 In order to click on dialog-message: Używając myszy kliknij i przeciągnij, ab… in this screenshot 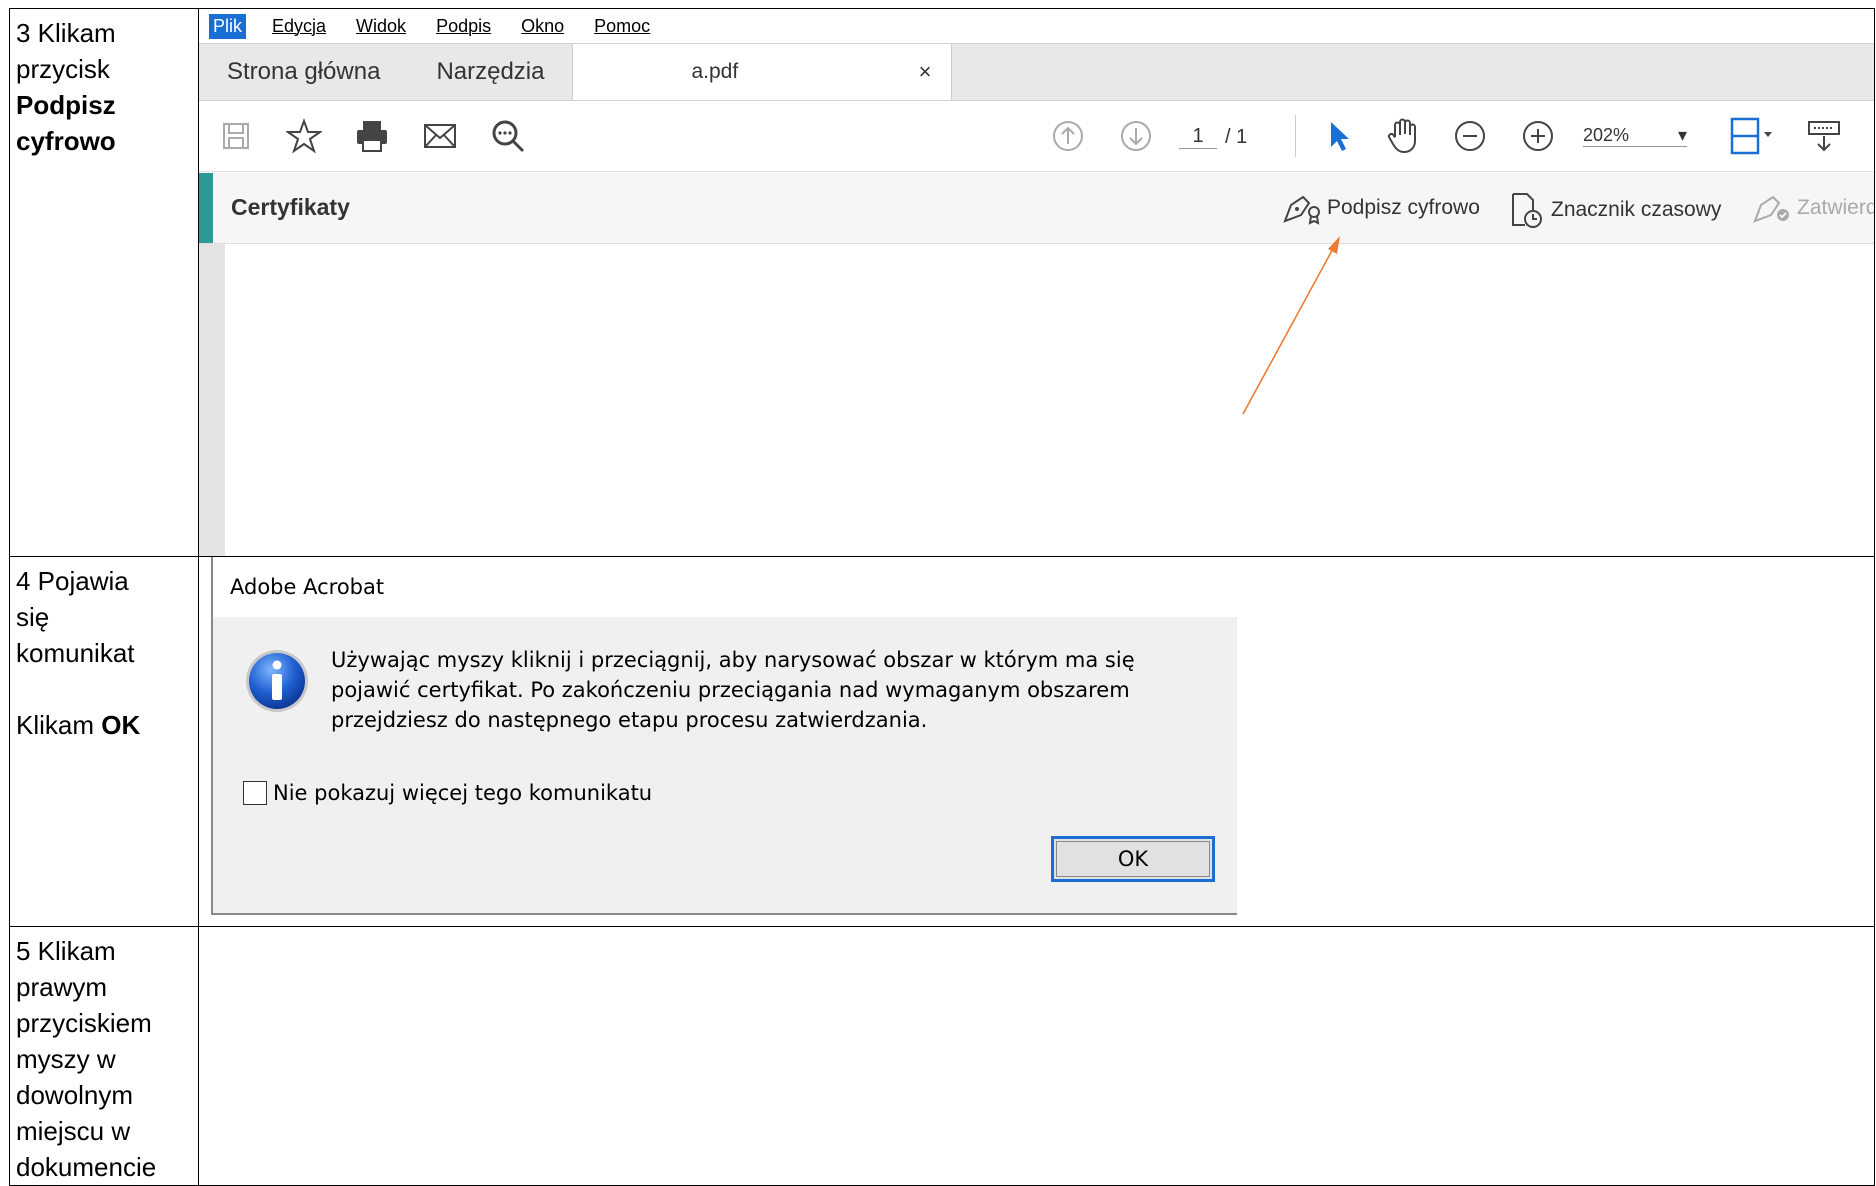, I will do `click(733, 690)`.